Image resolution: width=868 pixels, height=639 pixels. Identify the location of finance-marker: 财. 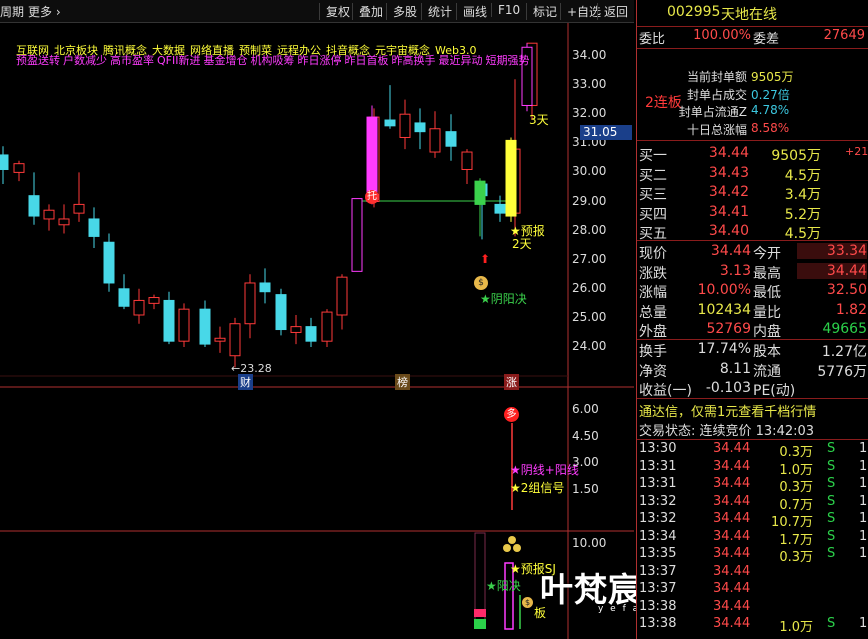
(245, 382).